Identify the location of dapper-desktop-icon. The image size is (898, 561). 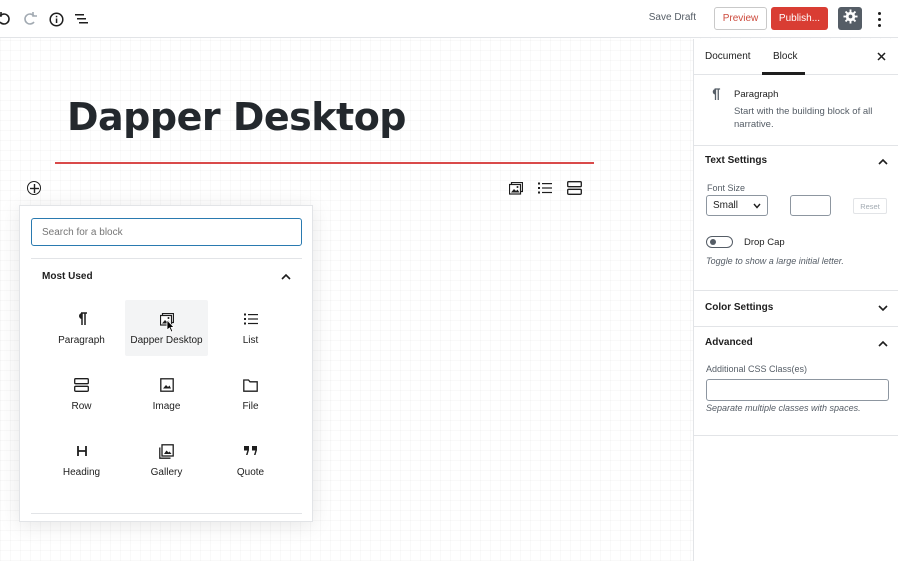
(516, 188).